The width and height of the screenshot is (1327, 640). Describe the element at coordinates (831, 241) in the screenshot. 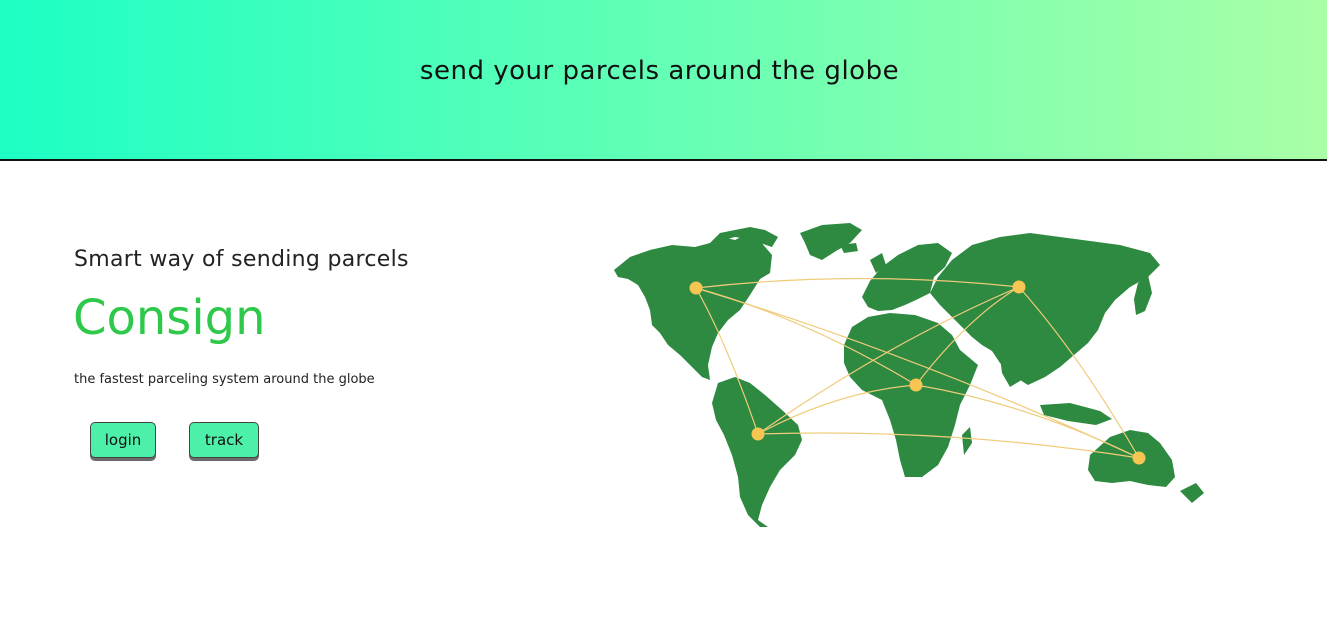

I see `island-greenland` at that location.